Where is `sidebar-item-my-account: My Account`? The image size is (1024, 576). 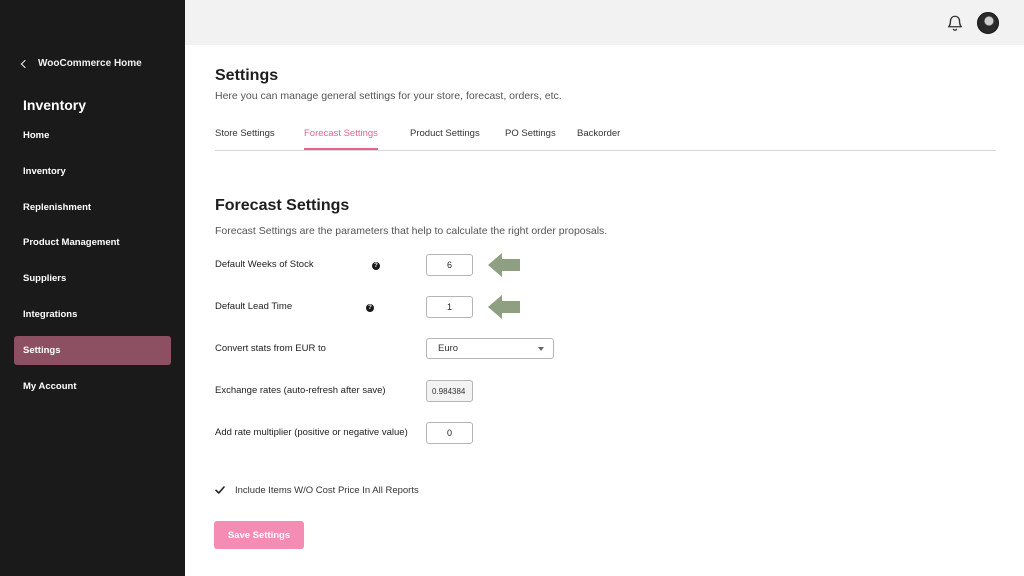 sidebar-item-my-account: My Account is located at coordinates (92, 386).